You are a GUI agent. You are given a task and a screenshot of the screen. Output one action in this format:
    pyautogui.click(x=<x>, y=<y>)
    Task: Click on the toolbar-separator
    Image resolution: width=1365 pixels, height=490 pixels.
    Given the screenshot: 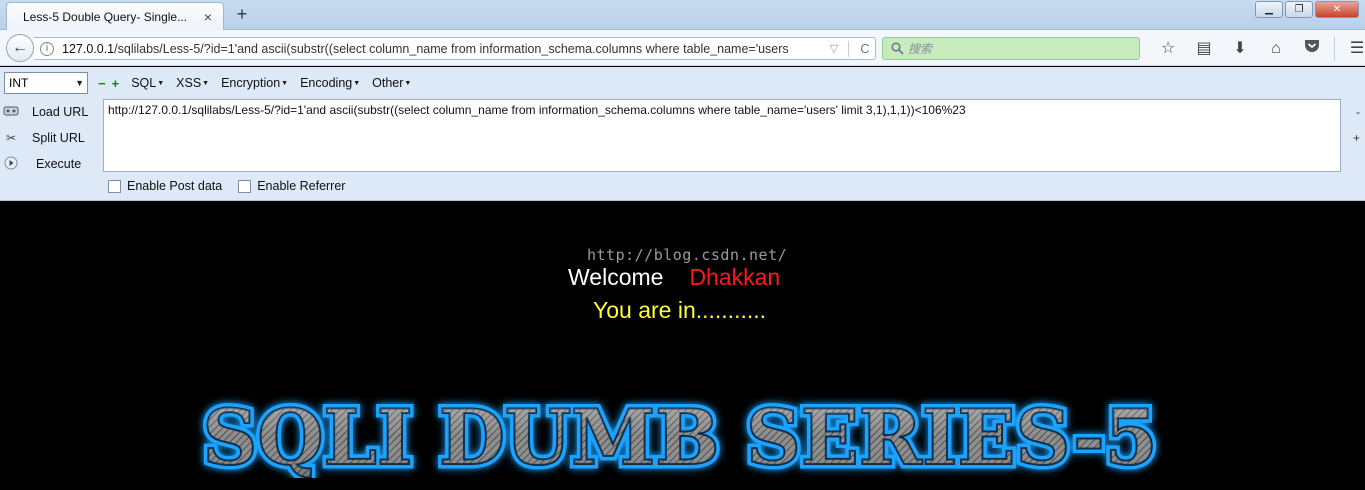 What is the action you would take?
    pyautogui.click(x=1334, y=49)
    